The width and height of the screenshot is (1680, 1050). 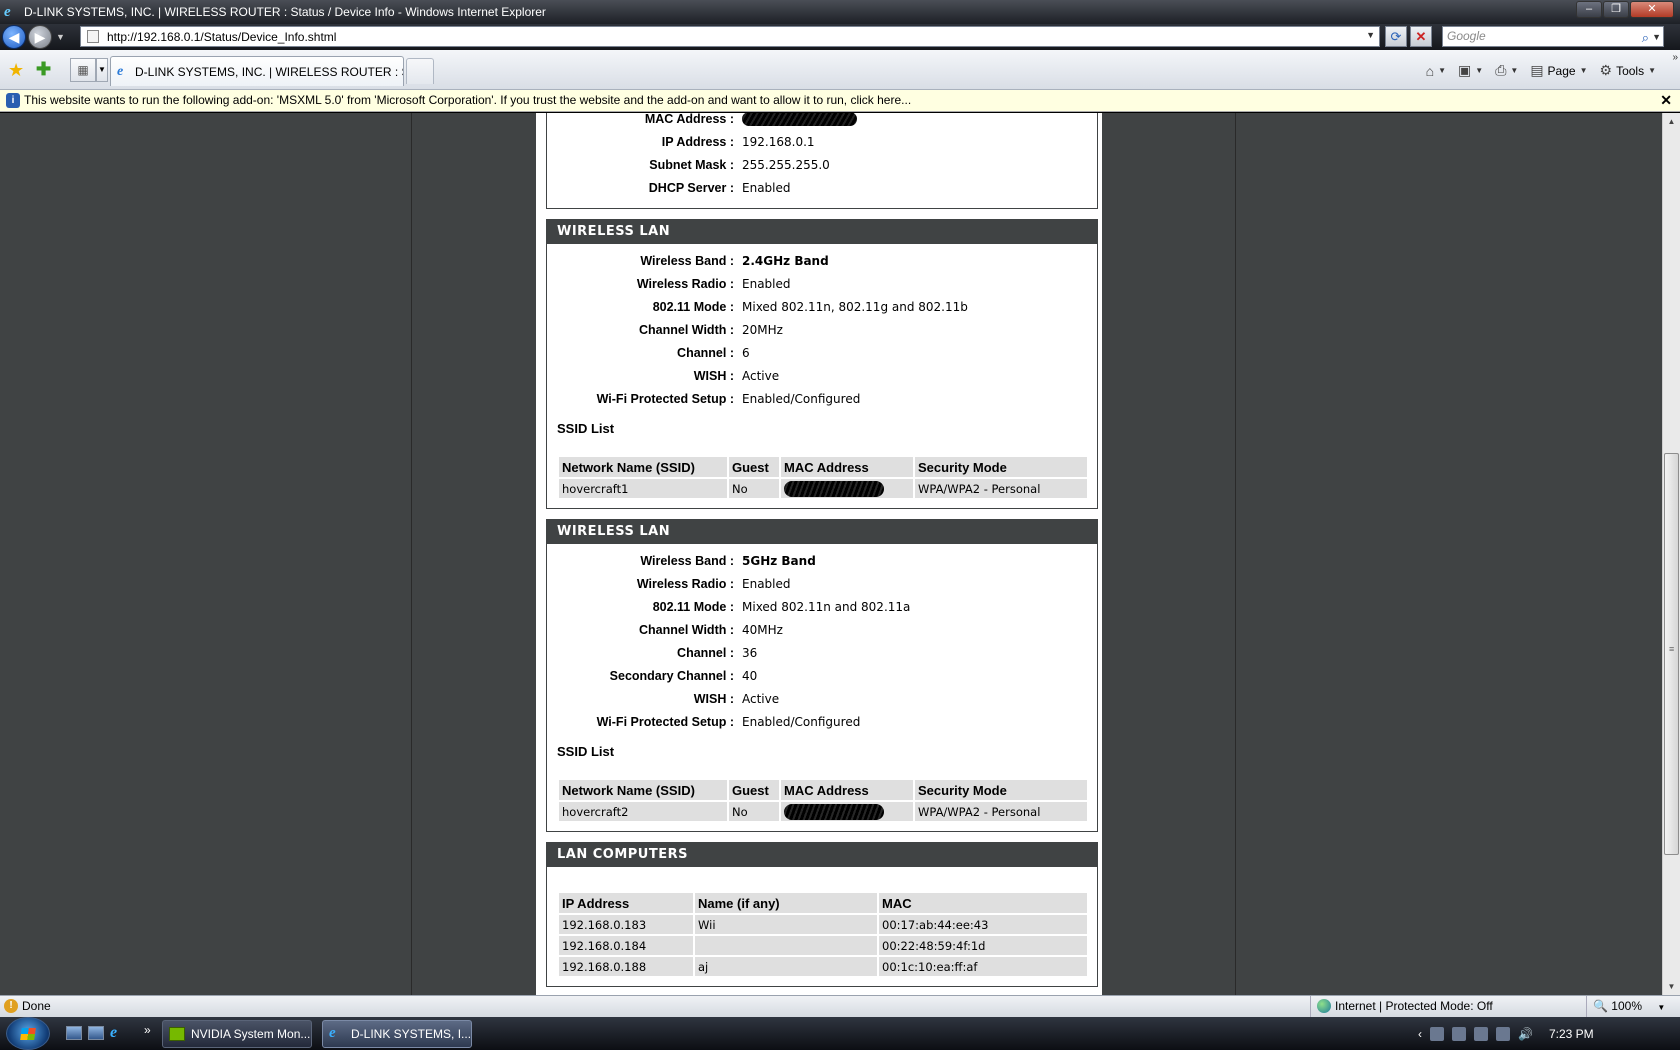 I want to click on info-shield-icon: i, so click(x=13, y=100).